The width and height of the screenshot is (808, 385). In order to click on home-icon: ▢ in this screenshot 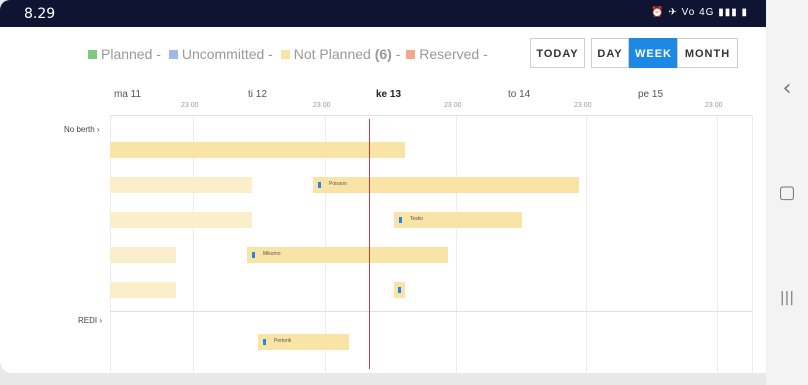, I will do `click(787, 192)`.